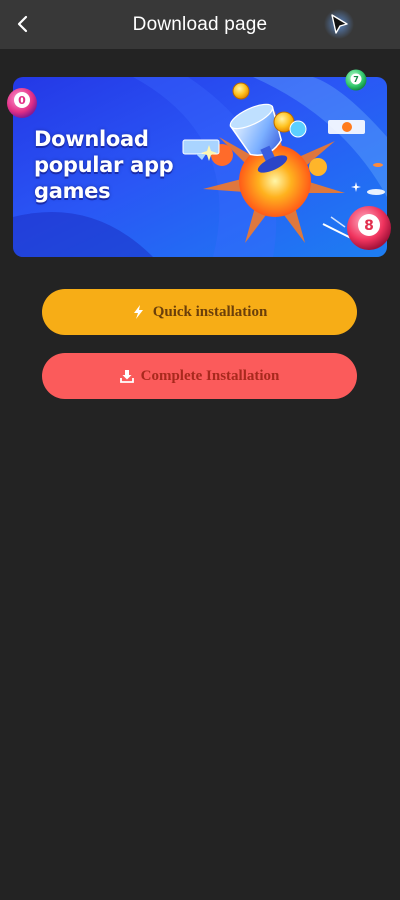  I want to click on ball-top-number: 7, so click(356, 79).